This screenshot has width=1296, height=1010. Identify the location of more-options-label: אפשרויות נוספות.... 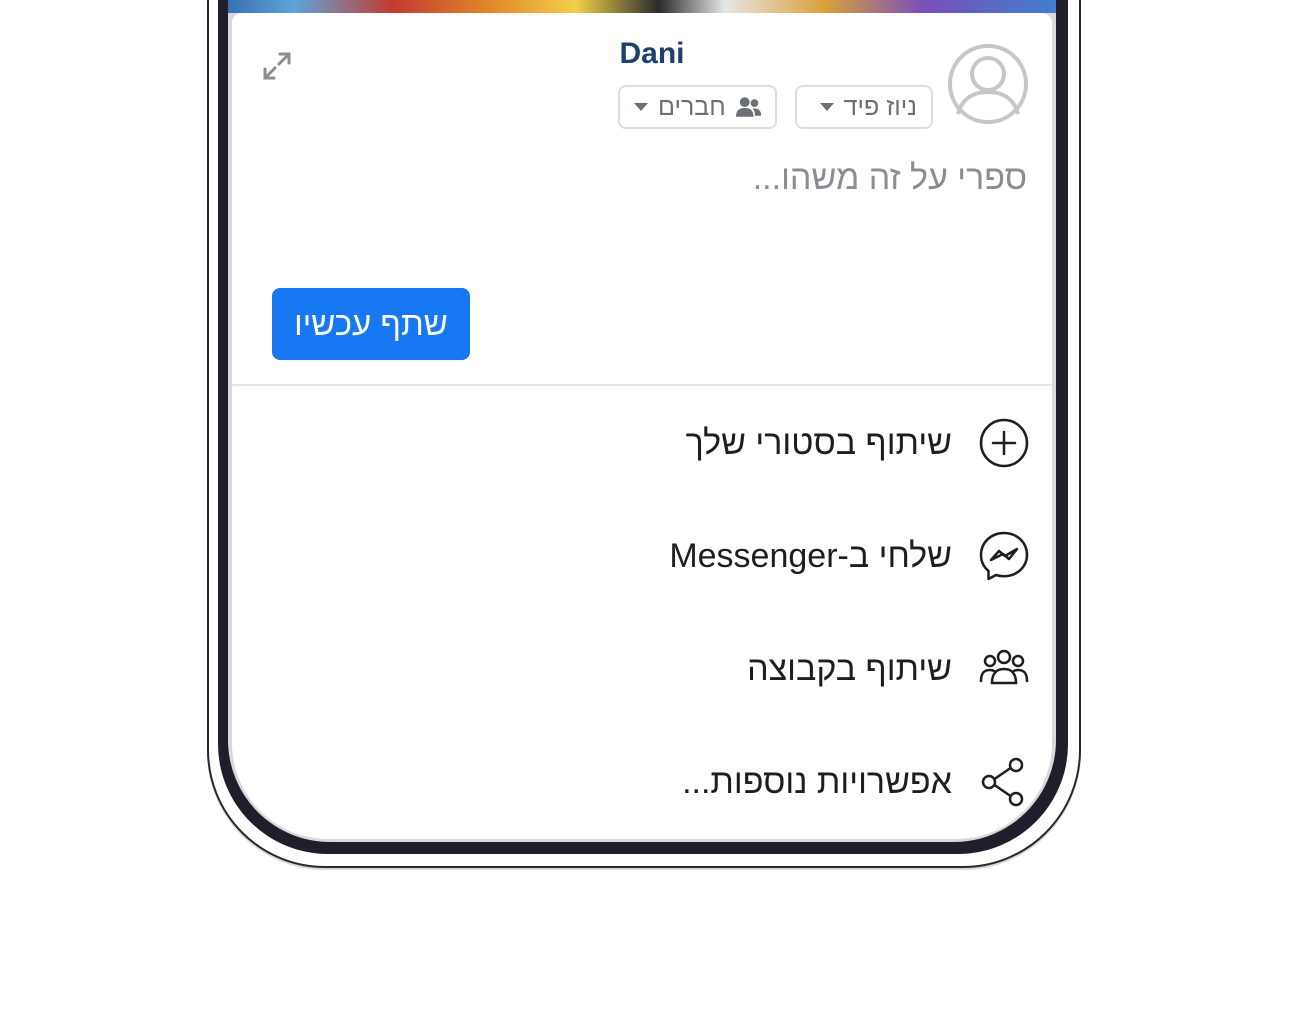
(817, 781).